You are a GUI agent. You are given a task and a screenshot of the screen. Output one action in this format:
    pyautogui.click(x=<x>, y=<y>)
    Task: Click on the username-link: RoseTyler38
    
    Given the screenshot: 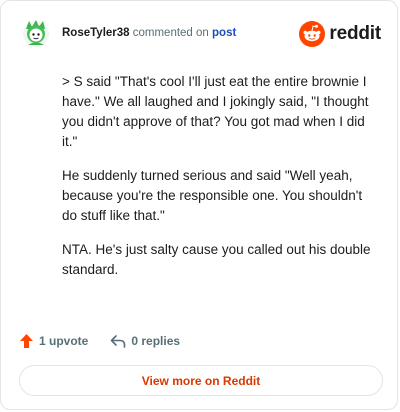 What is the action you would take?
    pyautogui.click(x=96, y=33)
    